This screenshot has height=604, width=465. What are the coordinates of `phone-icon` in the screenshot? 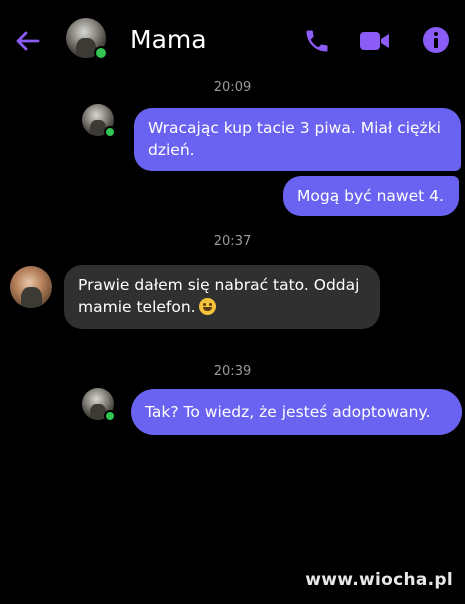 It's located at (317, 41).